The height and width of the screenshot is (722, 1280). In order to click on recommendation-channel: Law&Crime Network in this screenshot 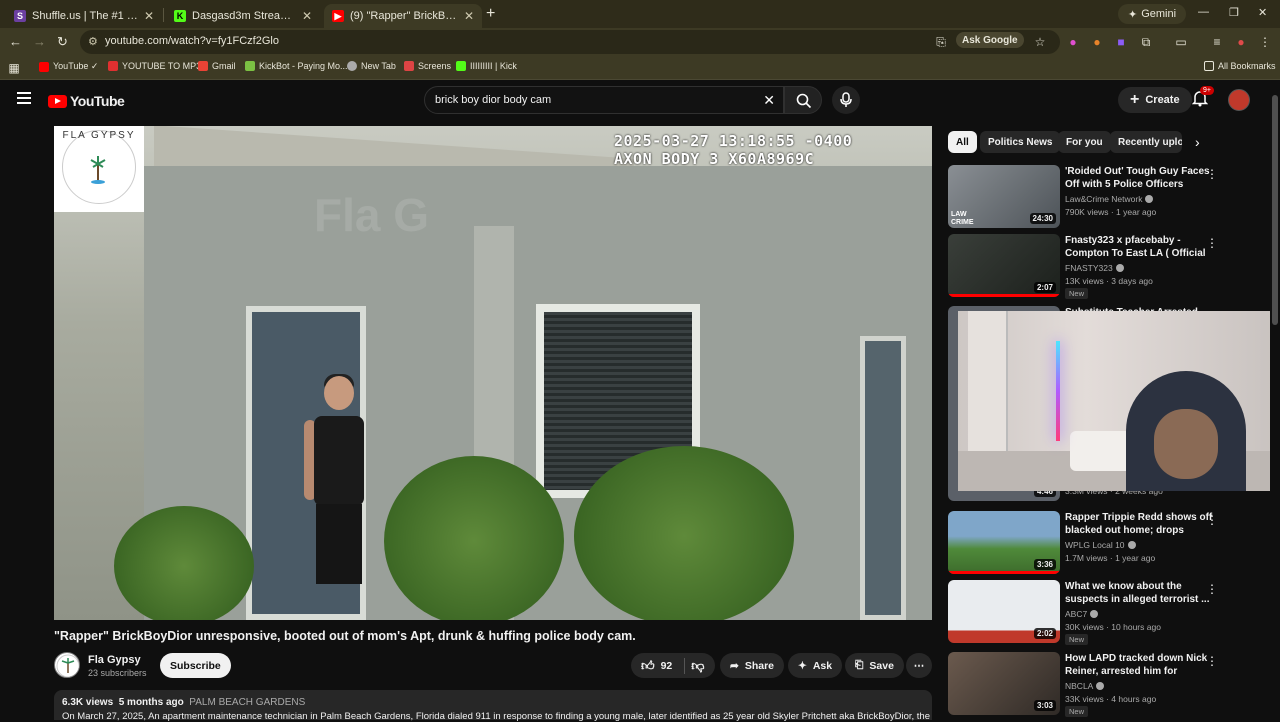, I will do `click(1109, 199)`.